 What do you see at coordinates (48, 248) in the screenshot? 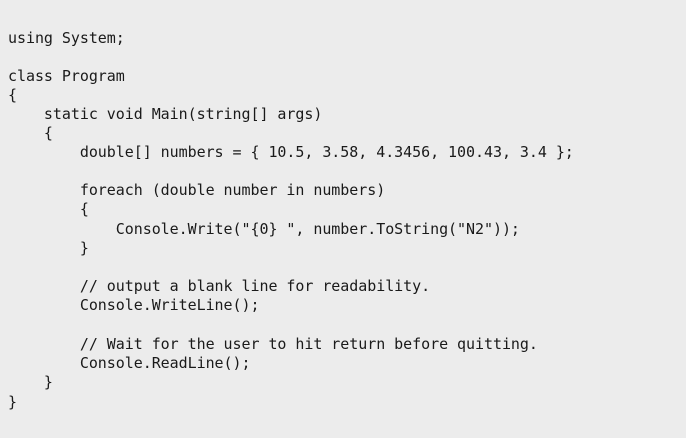
I see `code-line-12: }` at bounding box center [48, 248].